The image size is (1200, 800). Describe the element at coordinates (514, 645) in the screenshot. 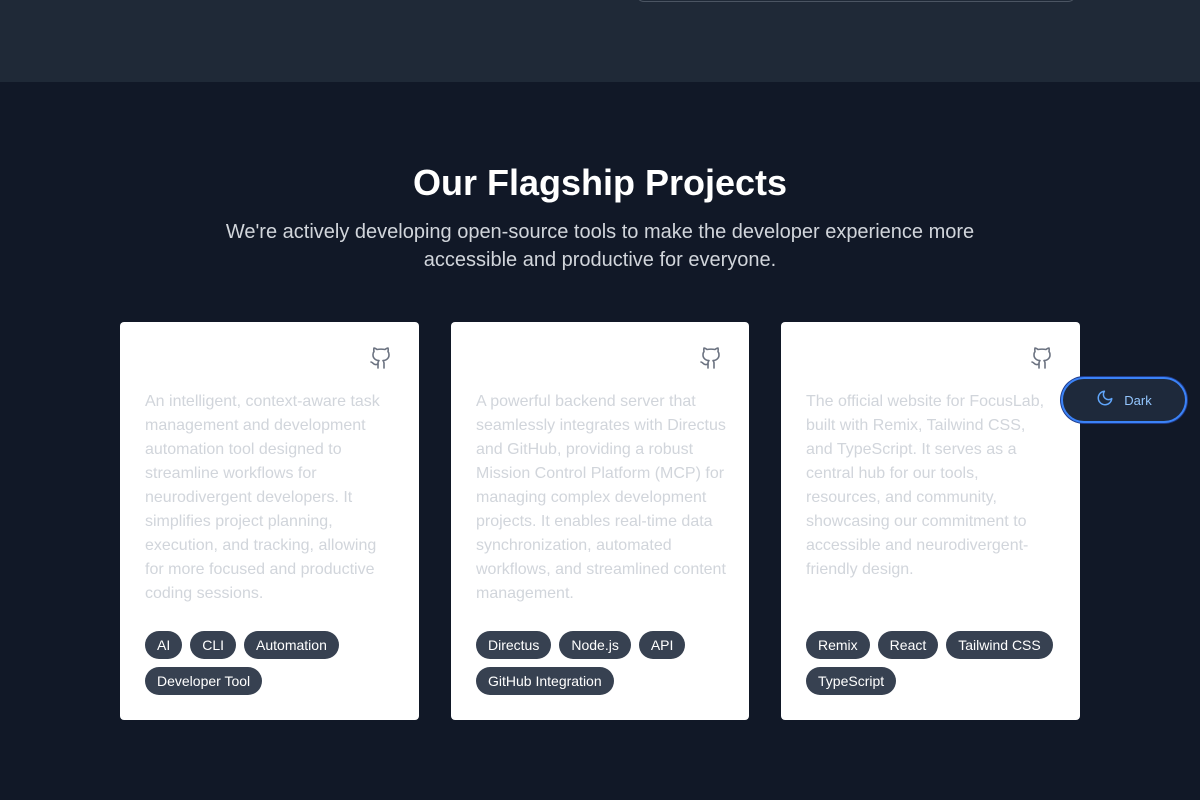

I see `tag-badge: Directus` at that location.